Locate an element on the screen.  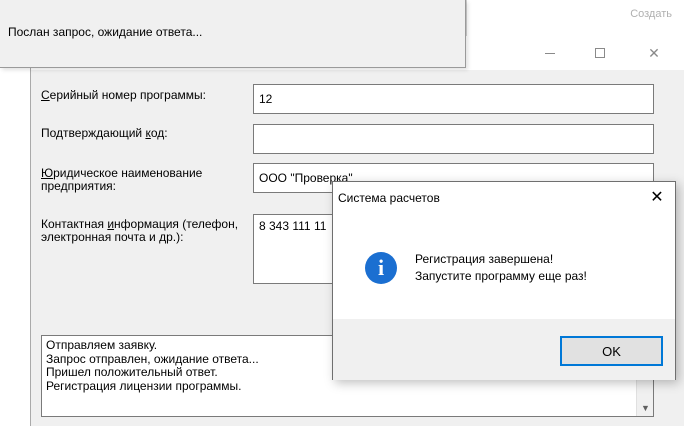
minimize-icon is located at coordinates (550, 53).